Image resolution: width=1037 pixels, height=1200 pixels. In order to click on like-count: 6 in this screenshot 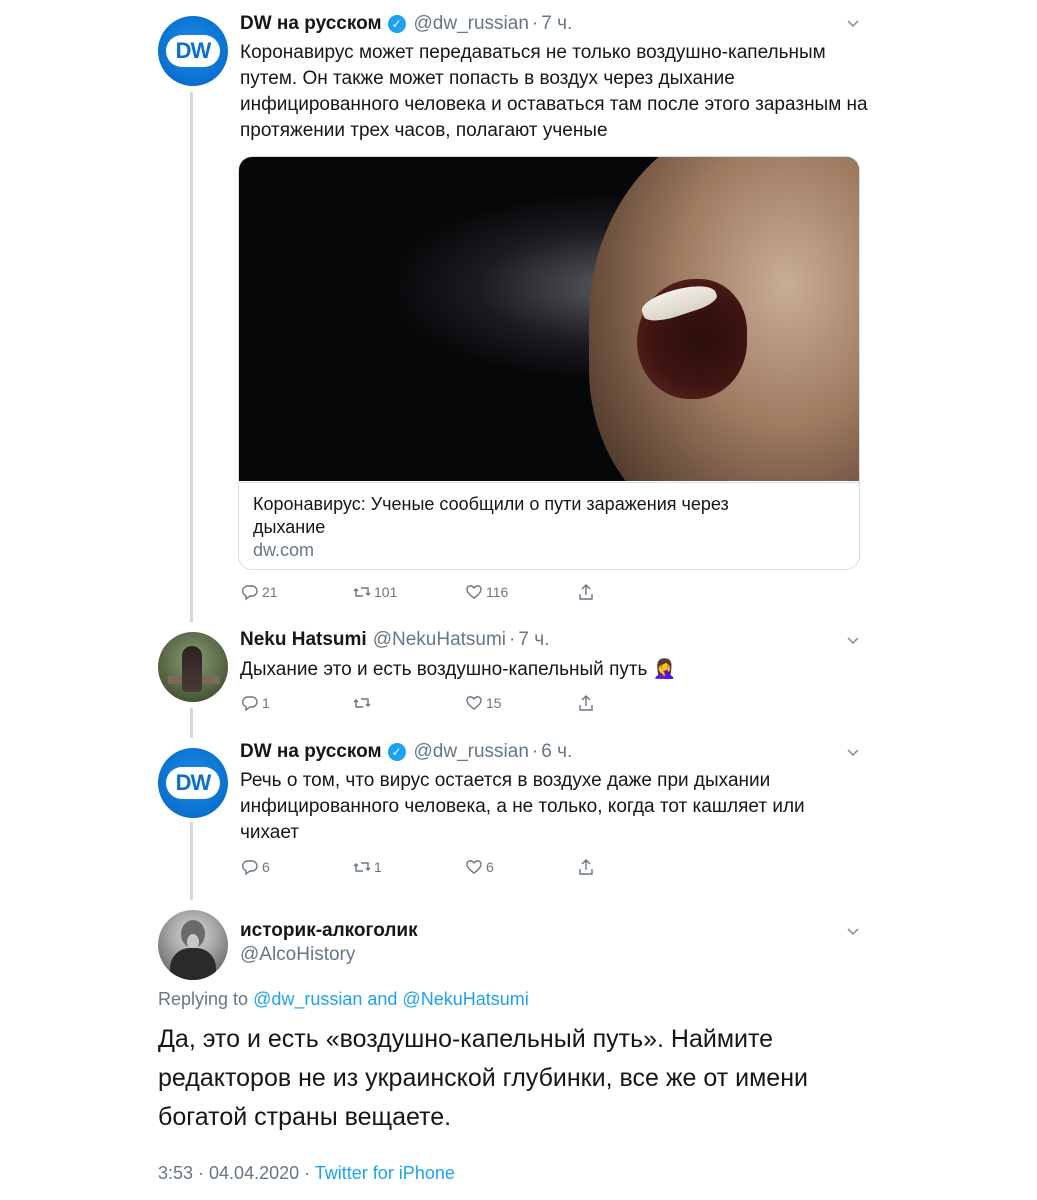, I will do `click(490, 867)`.